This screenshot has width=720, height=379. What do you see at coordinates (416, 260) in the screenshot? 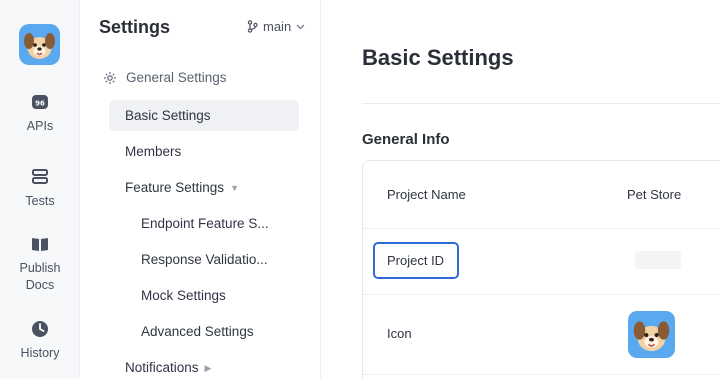
I see `highlight-box` at bounding box center [416, 260].